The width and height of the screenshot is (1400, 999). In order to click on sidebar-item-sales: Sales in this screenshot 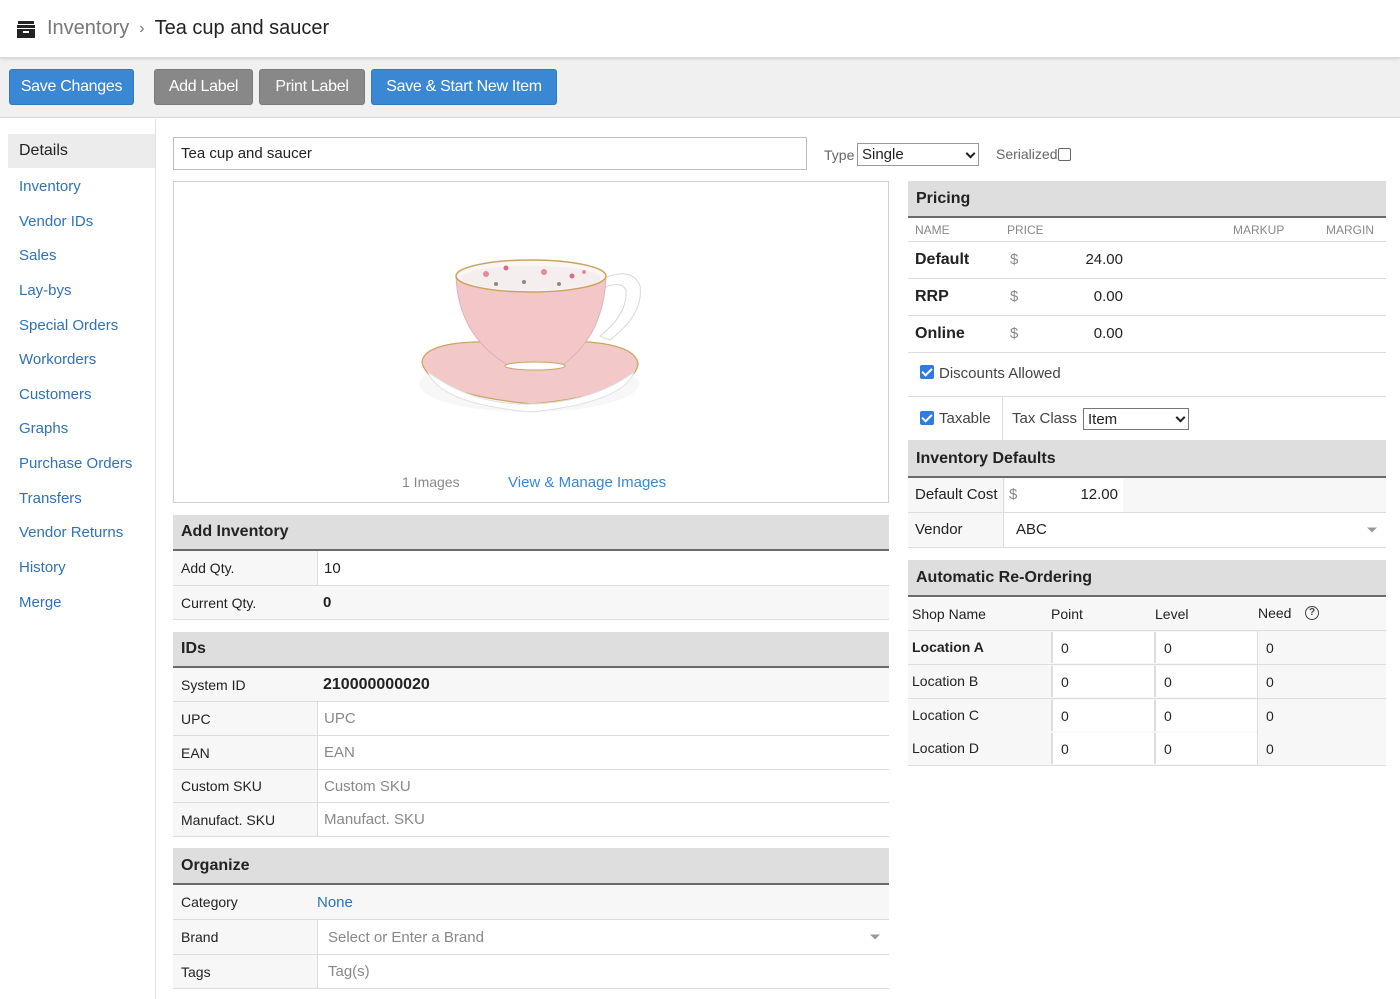, I will do `click(81, 255)`.